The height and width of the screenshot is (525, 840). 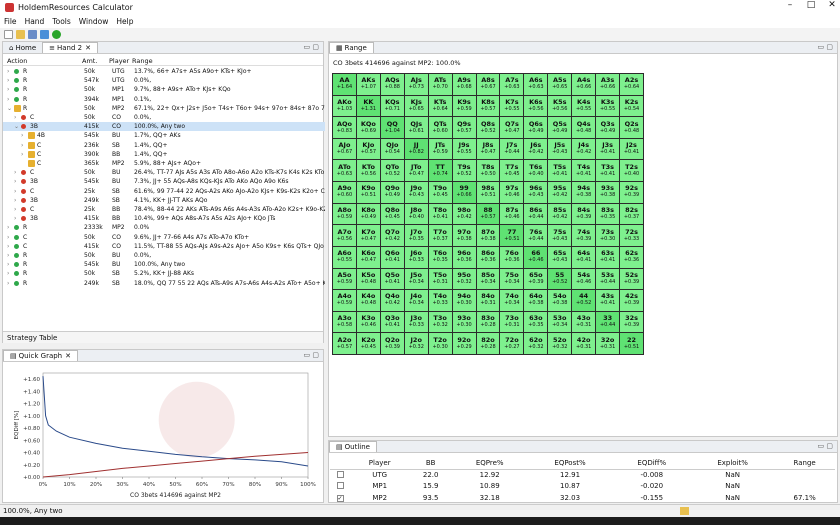 I want to click on hand-cell: 72o +0.27, so click(x=512, y=343).